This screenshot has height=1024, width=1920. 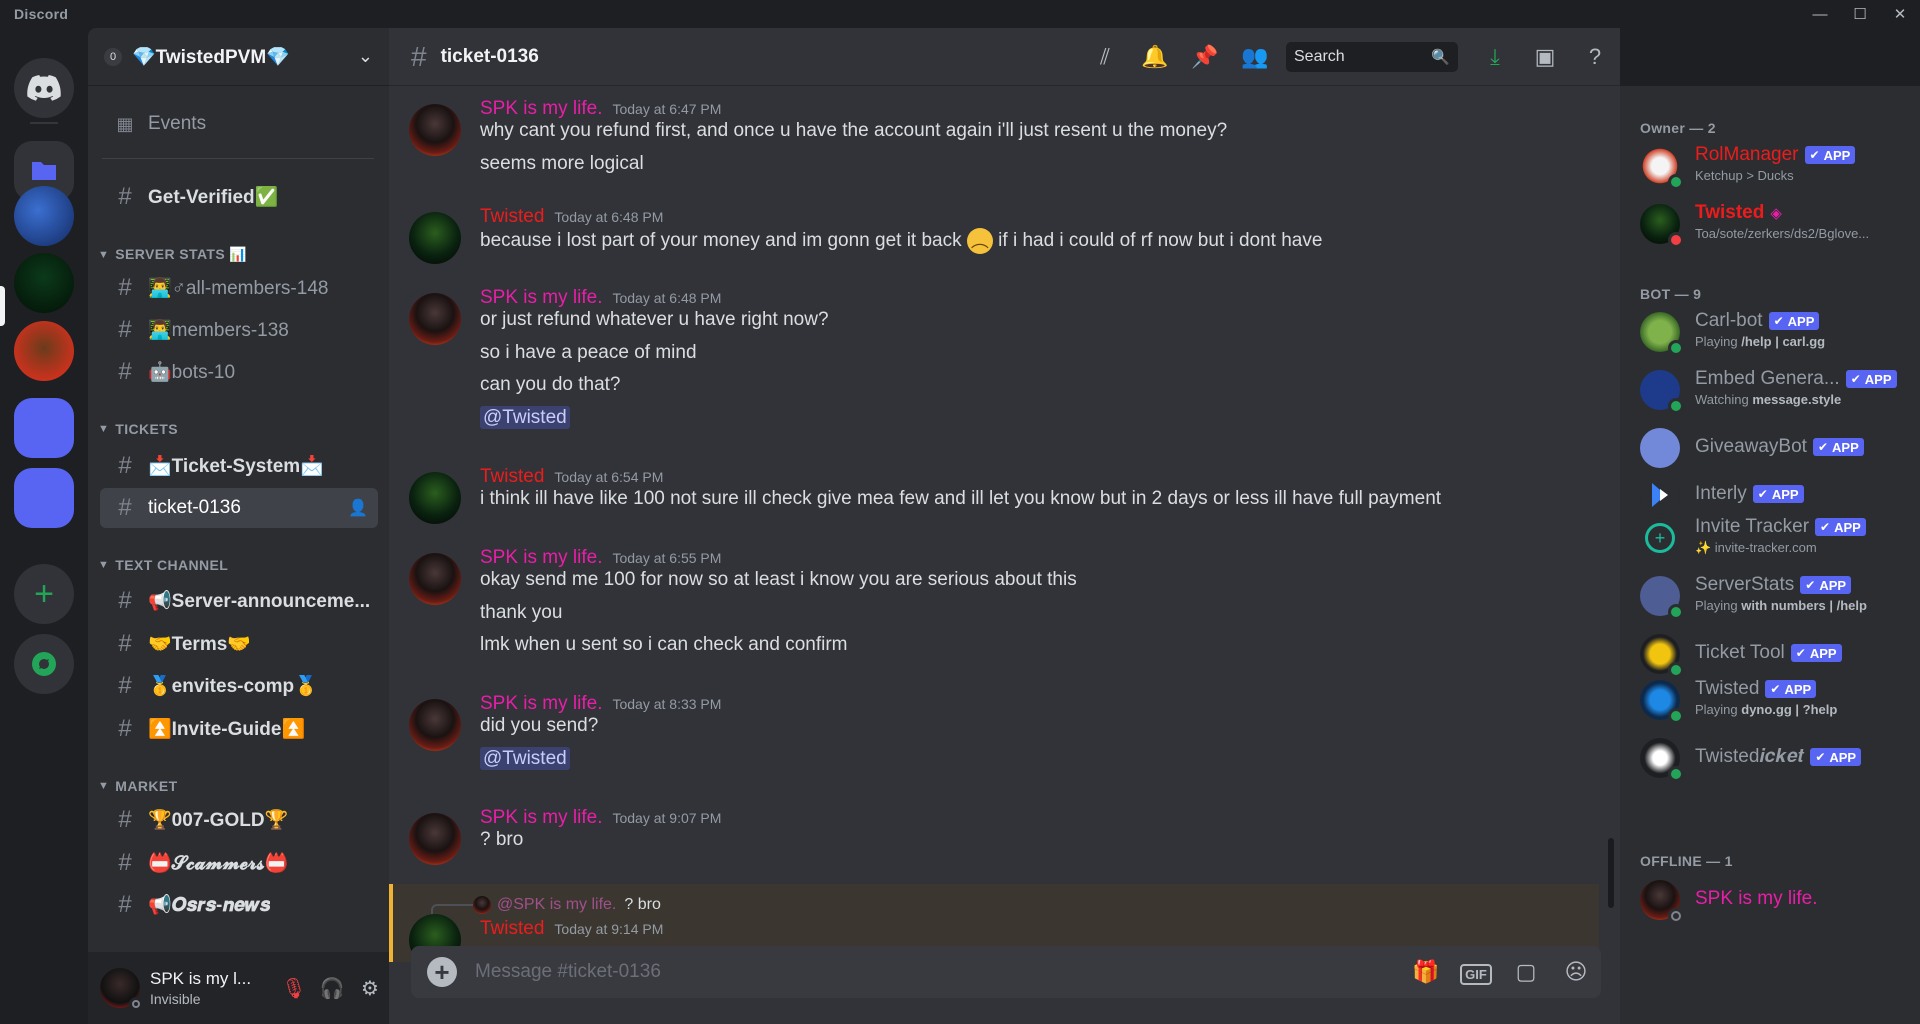 What do you see at coordinates (239, 686) in the screenshot?
I see `channel-envites: # 🥇envites-comp🥇` at bounding box center [239, 686].